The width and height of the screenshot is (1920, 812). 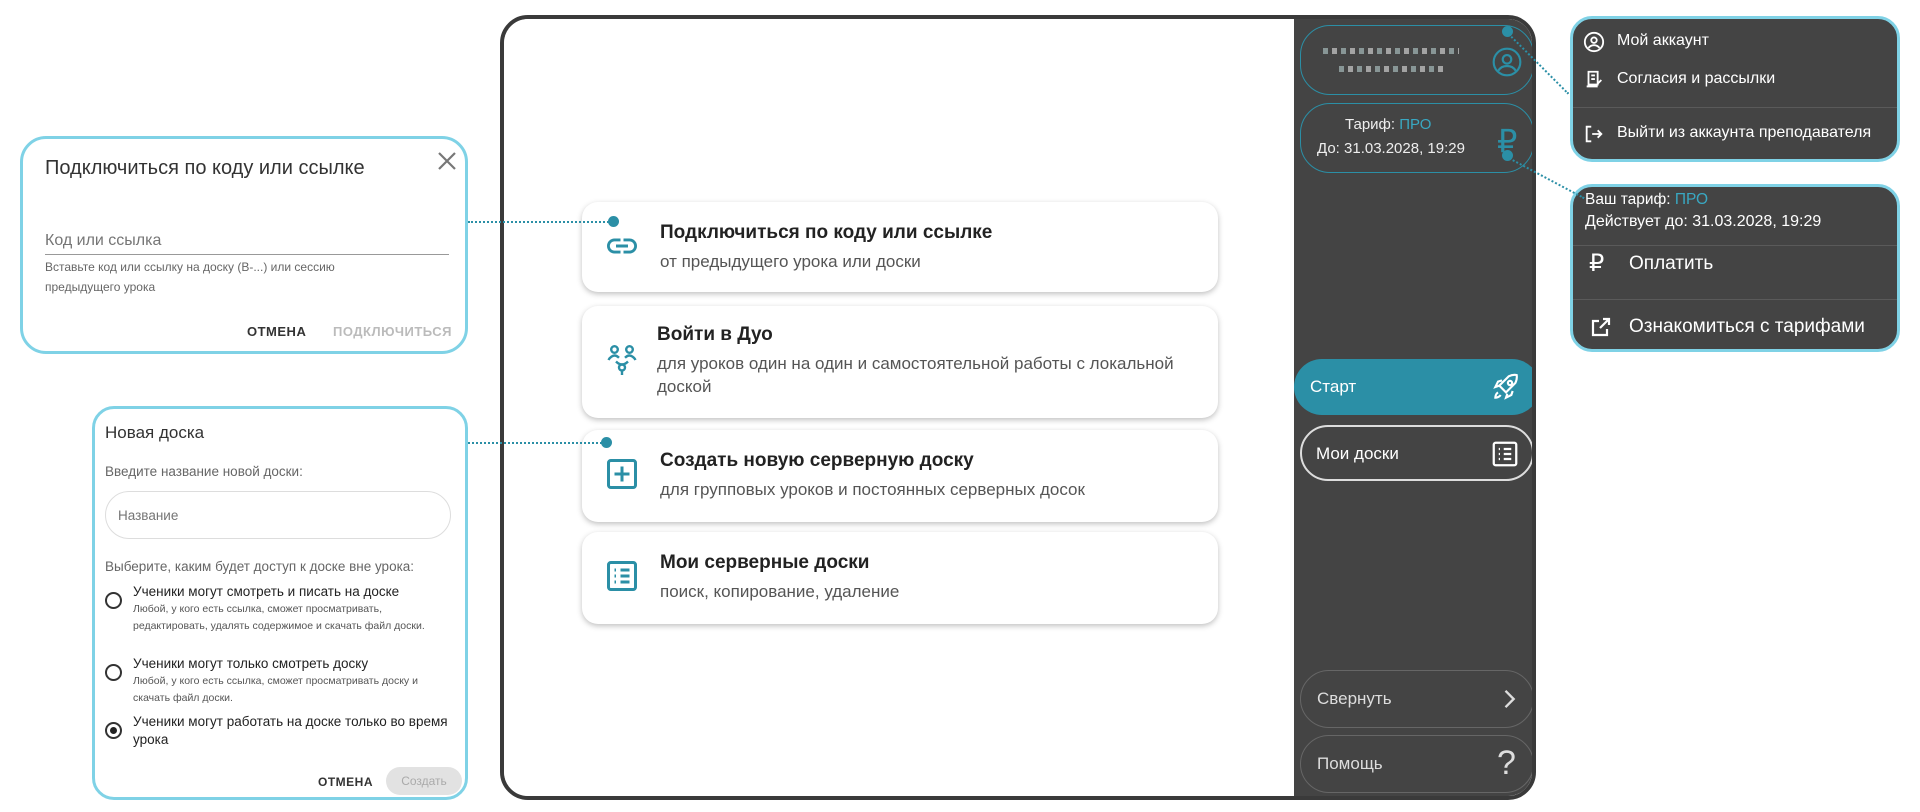 What do you see at coordinates (1696, 79) in the screenshot?
I see `menu-item-consents: Согласия и рассылки` at bounding box center [1696, 79].